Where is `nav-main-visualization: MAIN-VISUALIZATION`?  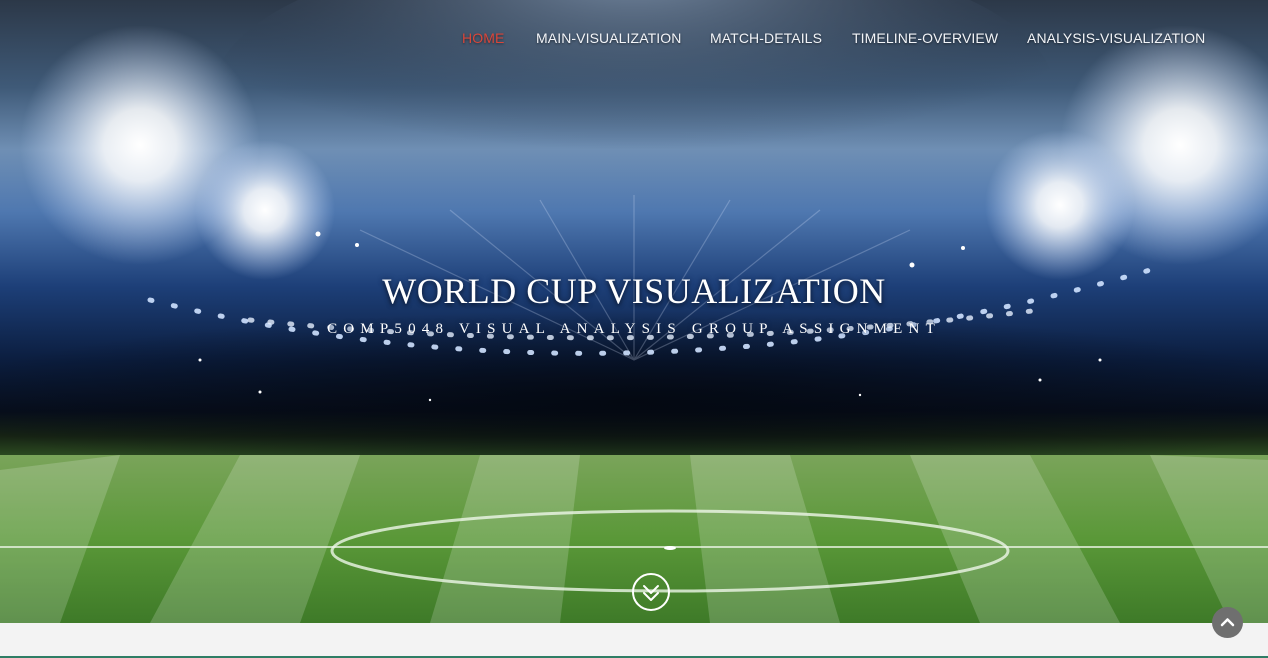 nav-main-visualization: MAIN-VISUALIZATION is located at coordinates (608, 38).